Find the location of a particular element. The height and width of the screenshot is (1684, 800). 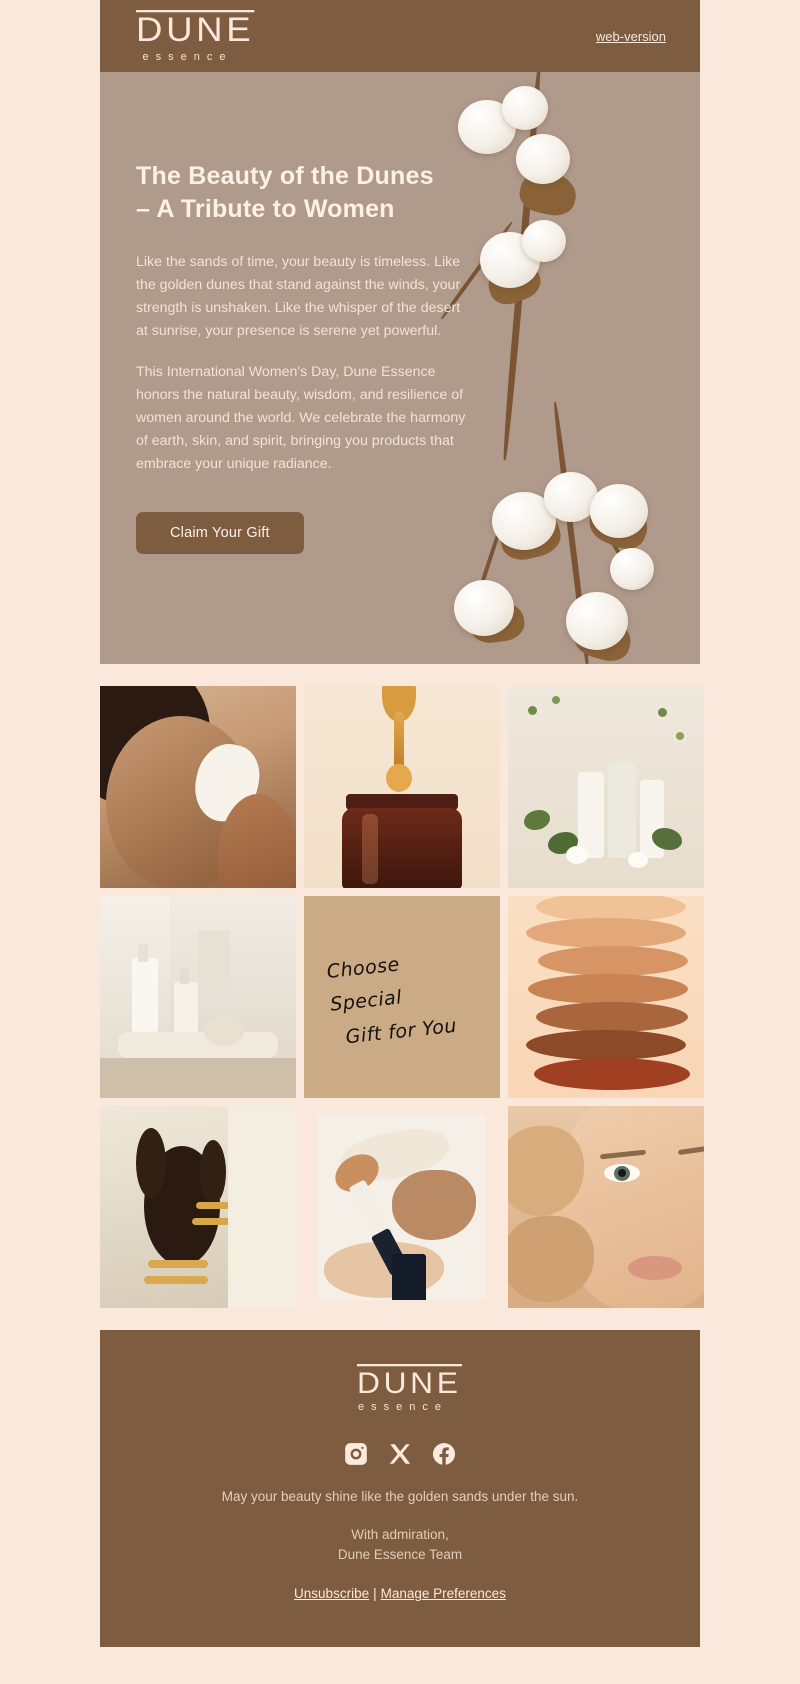

tile-inset-frame is located at coordinates (402, 1207).